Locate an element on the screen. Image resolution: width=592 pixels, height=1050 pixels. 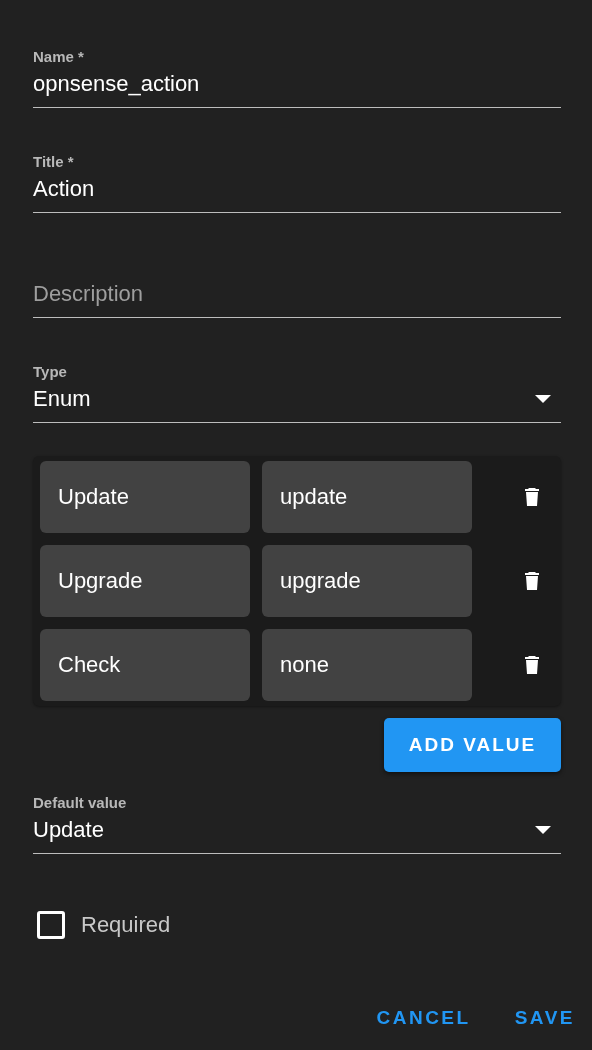
input-field: Update is located at coordinates (145, 497).